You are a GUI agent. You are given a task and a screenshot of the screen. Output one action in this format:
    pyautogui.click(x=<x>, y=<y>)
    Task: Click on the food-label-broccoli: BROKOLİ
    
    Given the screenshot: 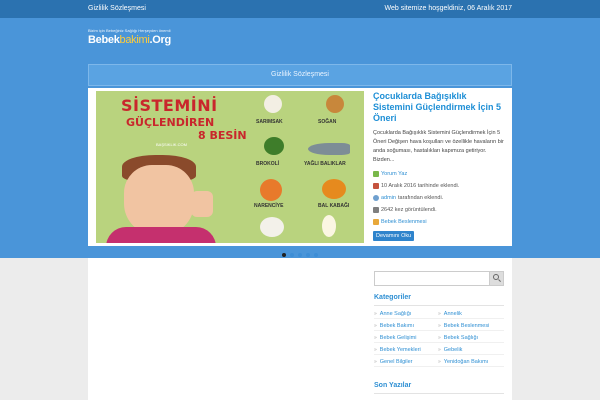 What is the action you would take?
    pyautogui.click(x=268, y=164)
    